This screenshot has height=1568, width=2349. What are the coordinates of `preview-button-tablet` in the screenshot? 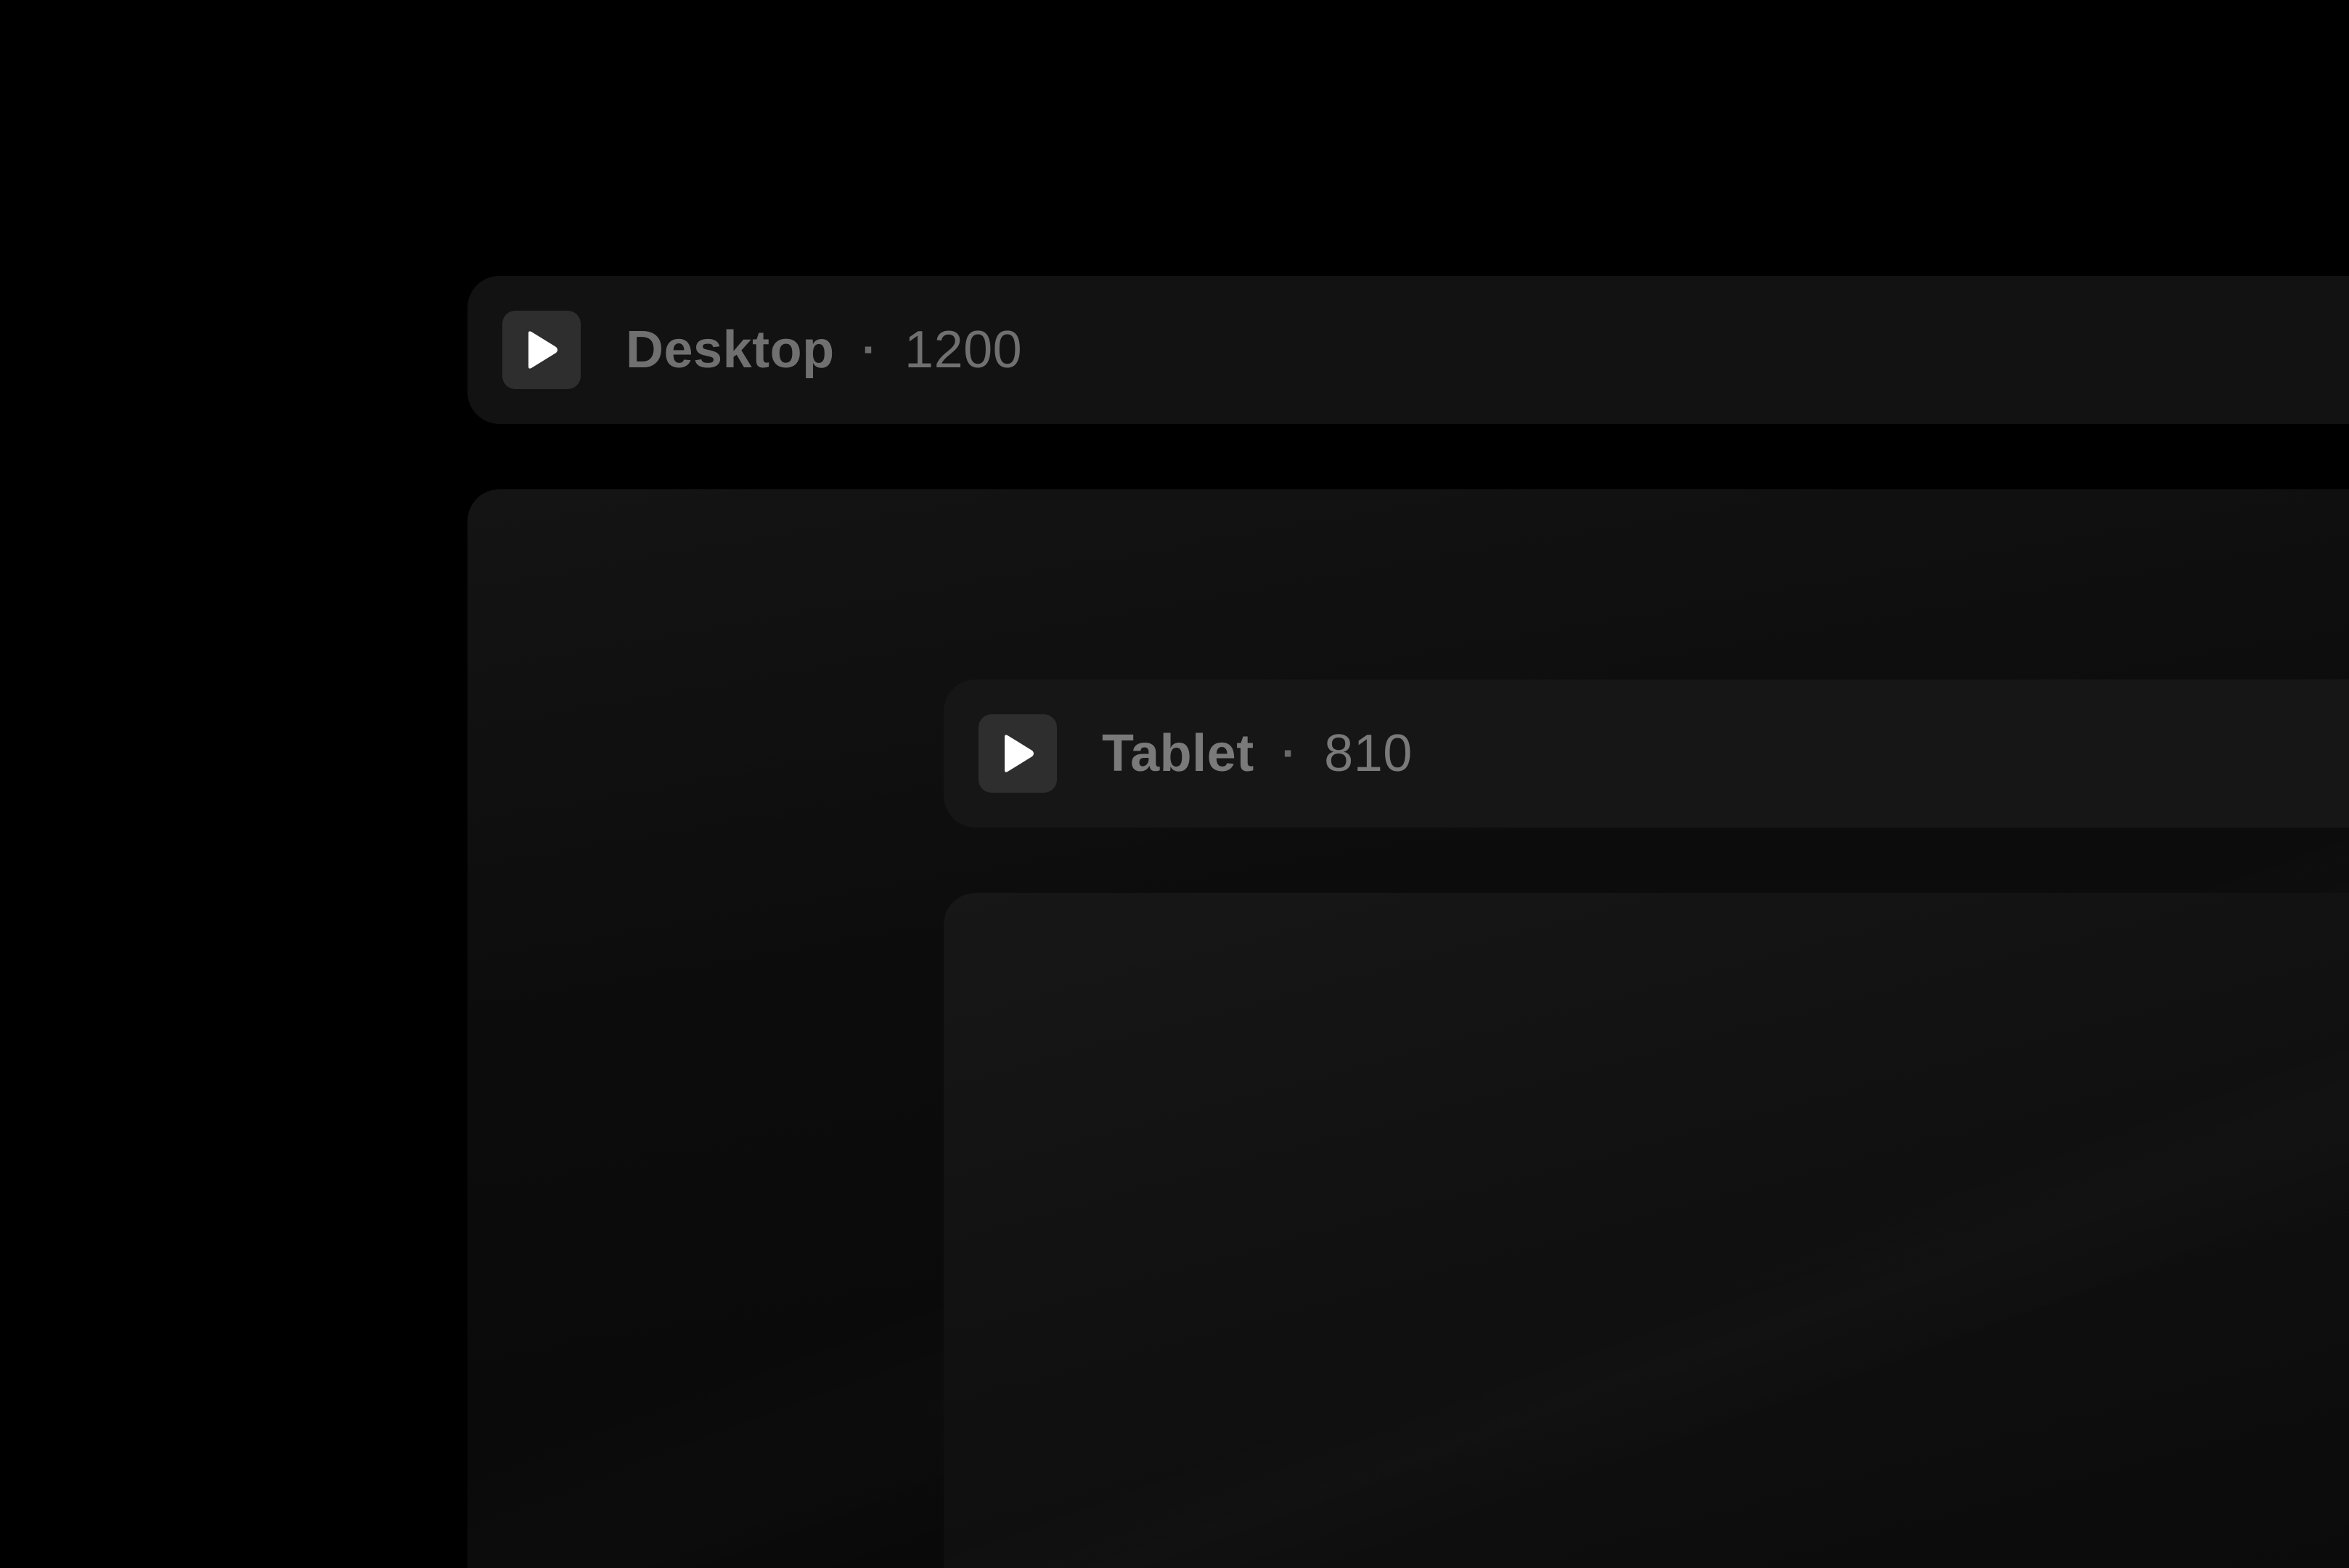 It's located at (1018, 754).